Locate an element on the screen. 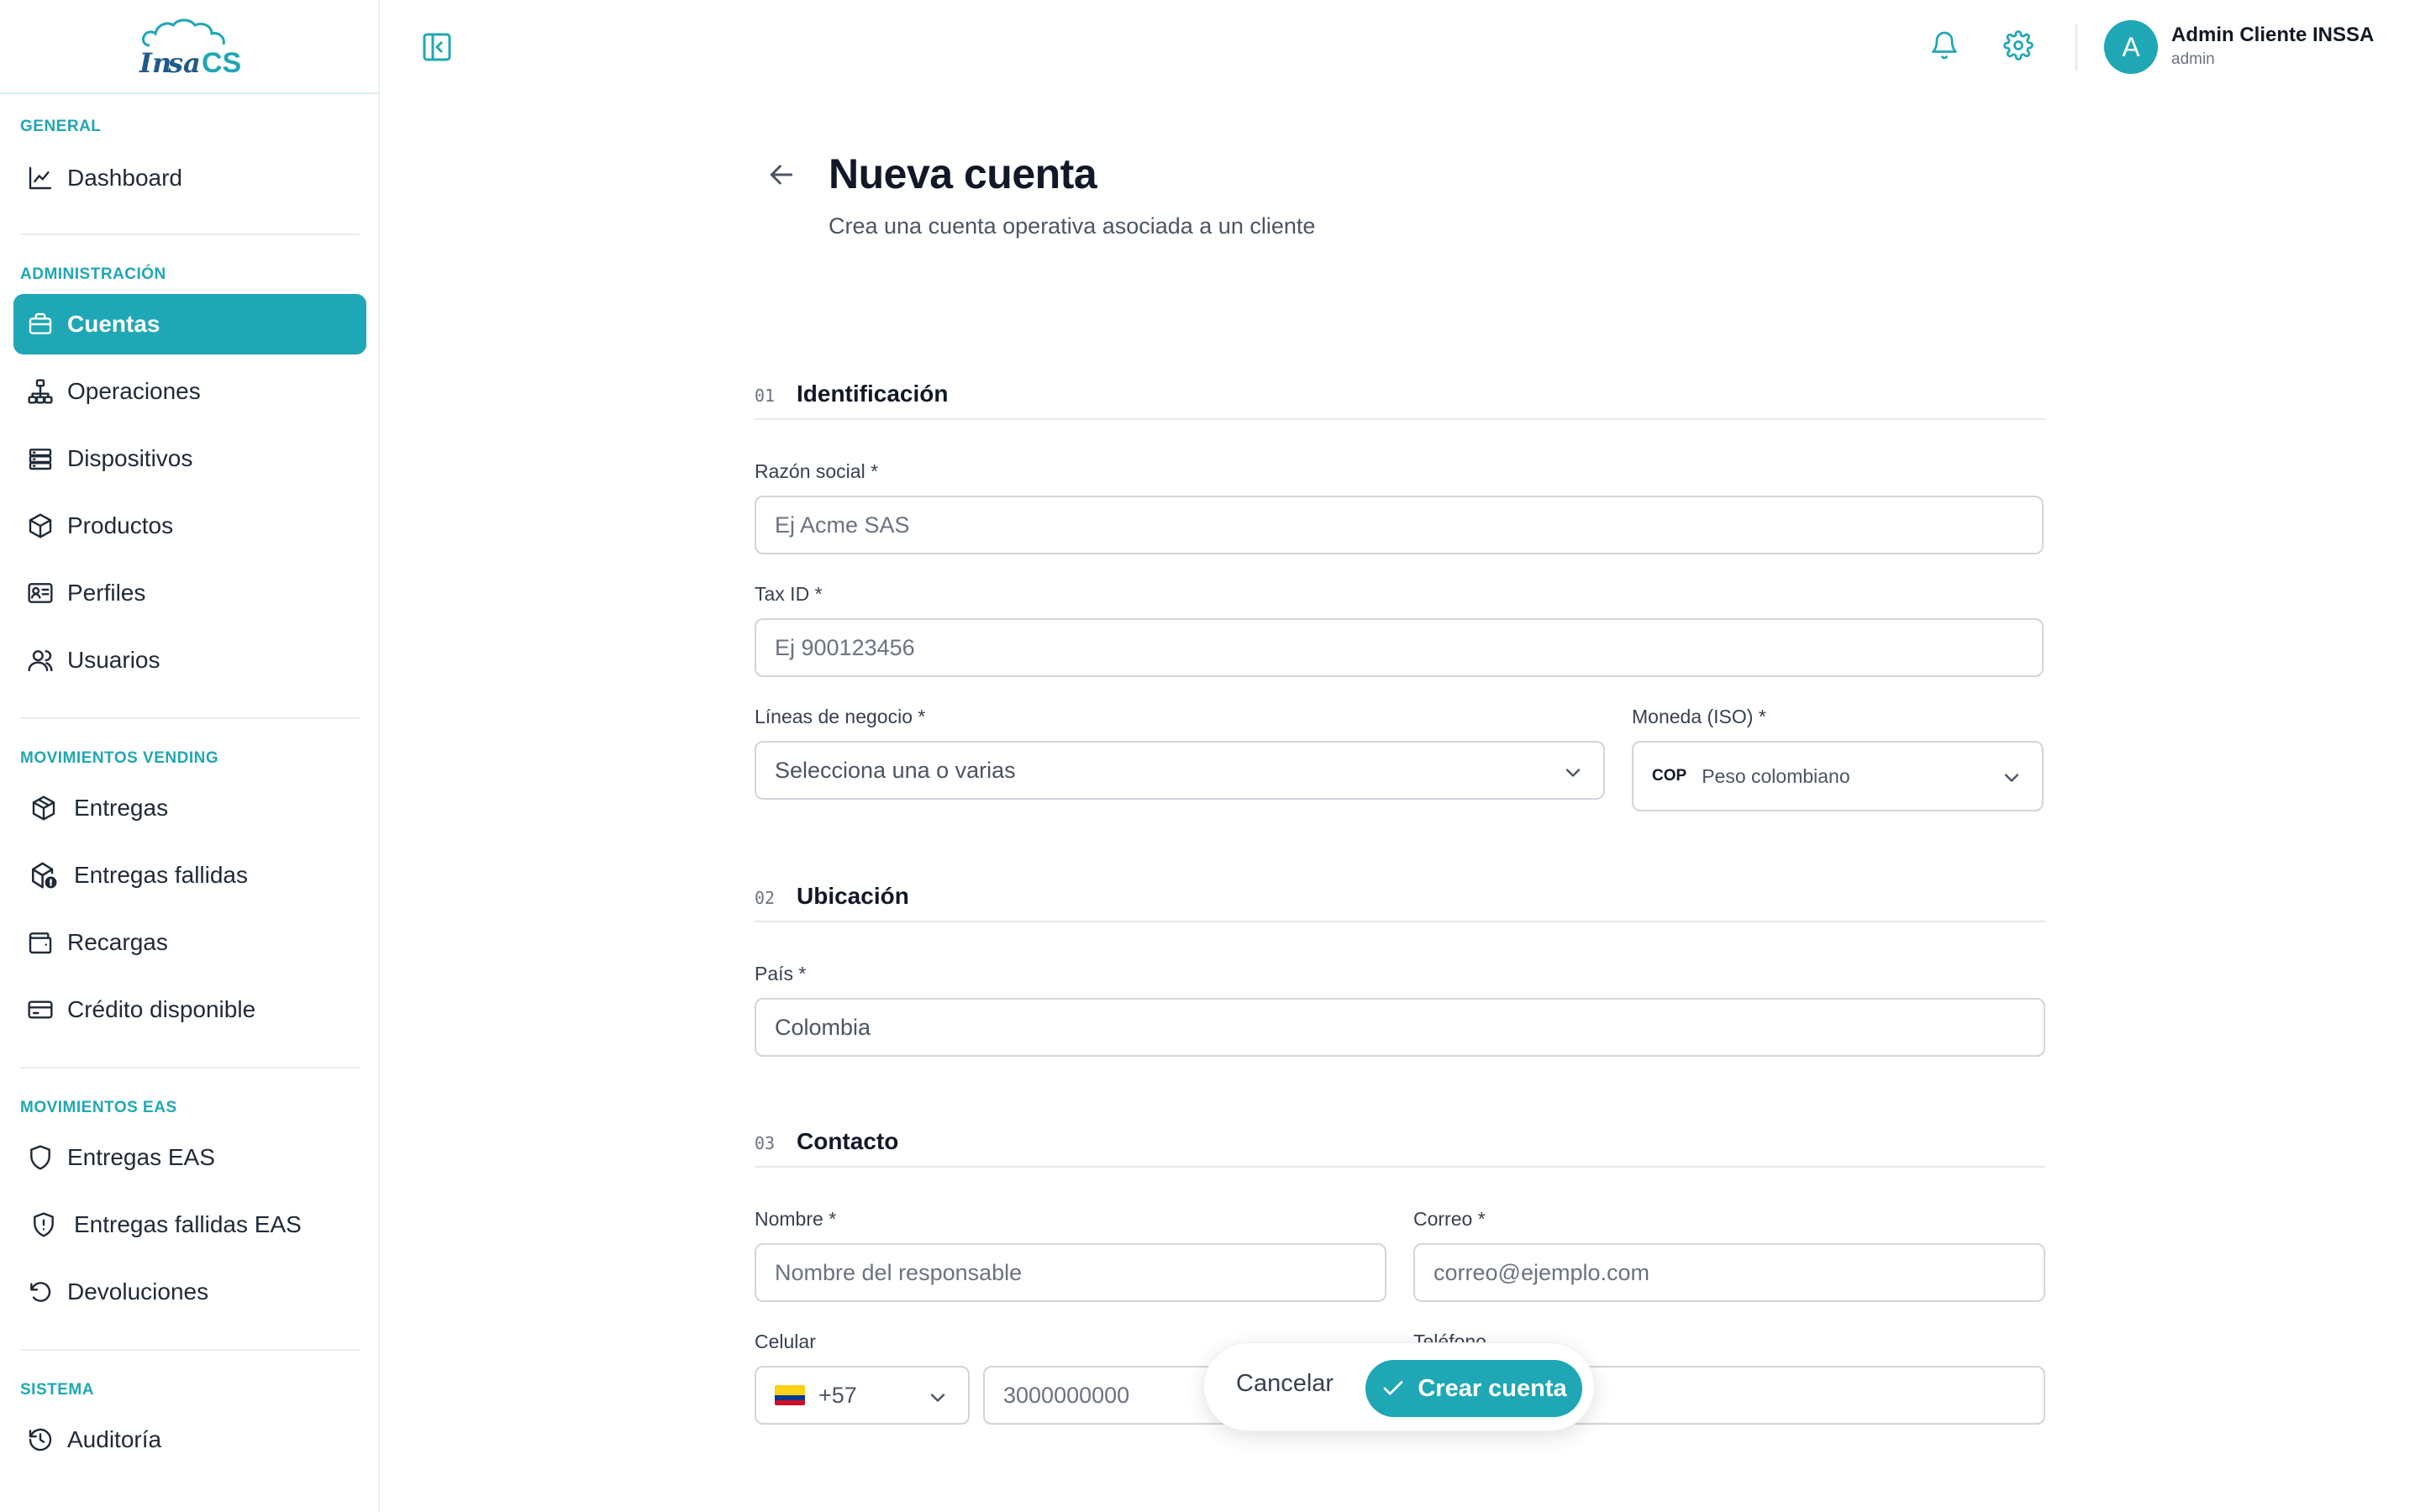  sidebar-item-operaciones: Operaciones is located at coordinates (189, 391).